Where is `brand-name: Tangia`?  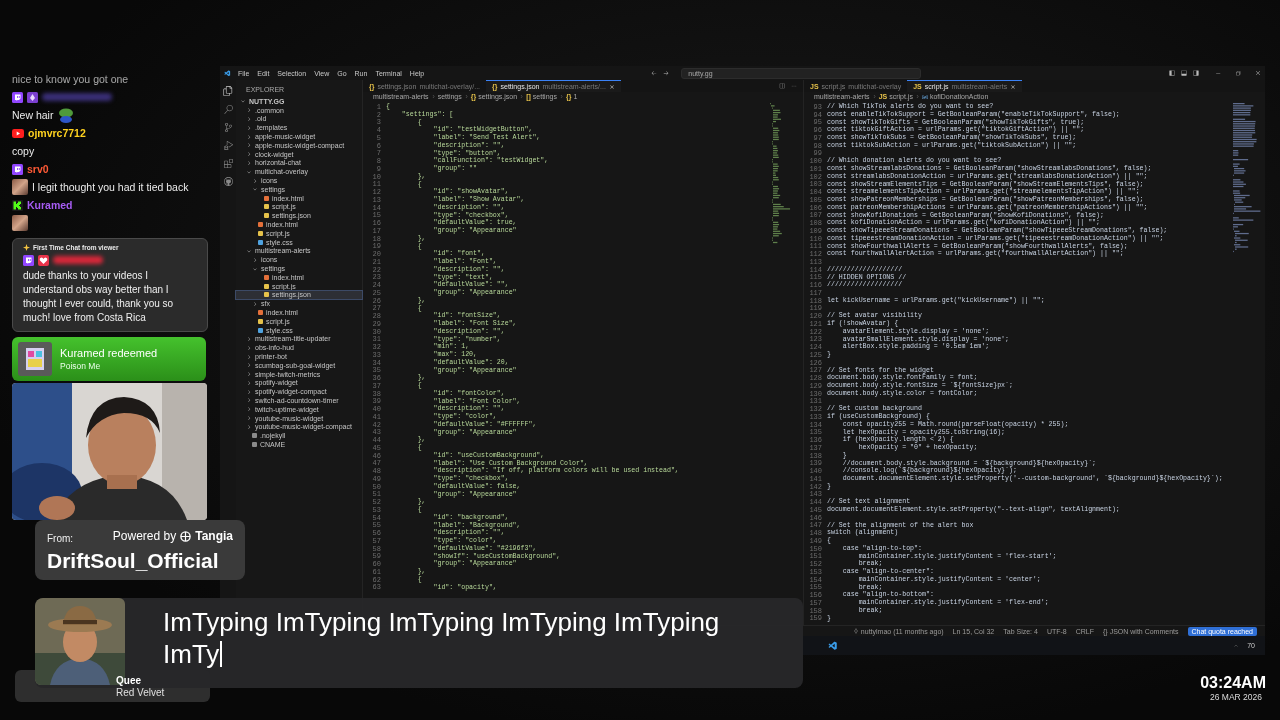 brand-name: Tangia is located at coordinates (214, 536).